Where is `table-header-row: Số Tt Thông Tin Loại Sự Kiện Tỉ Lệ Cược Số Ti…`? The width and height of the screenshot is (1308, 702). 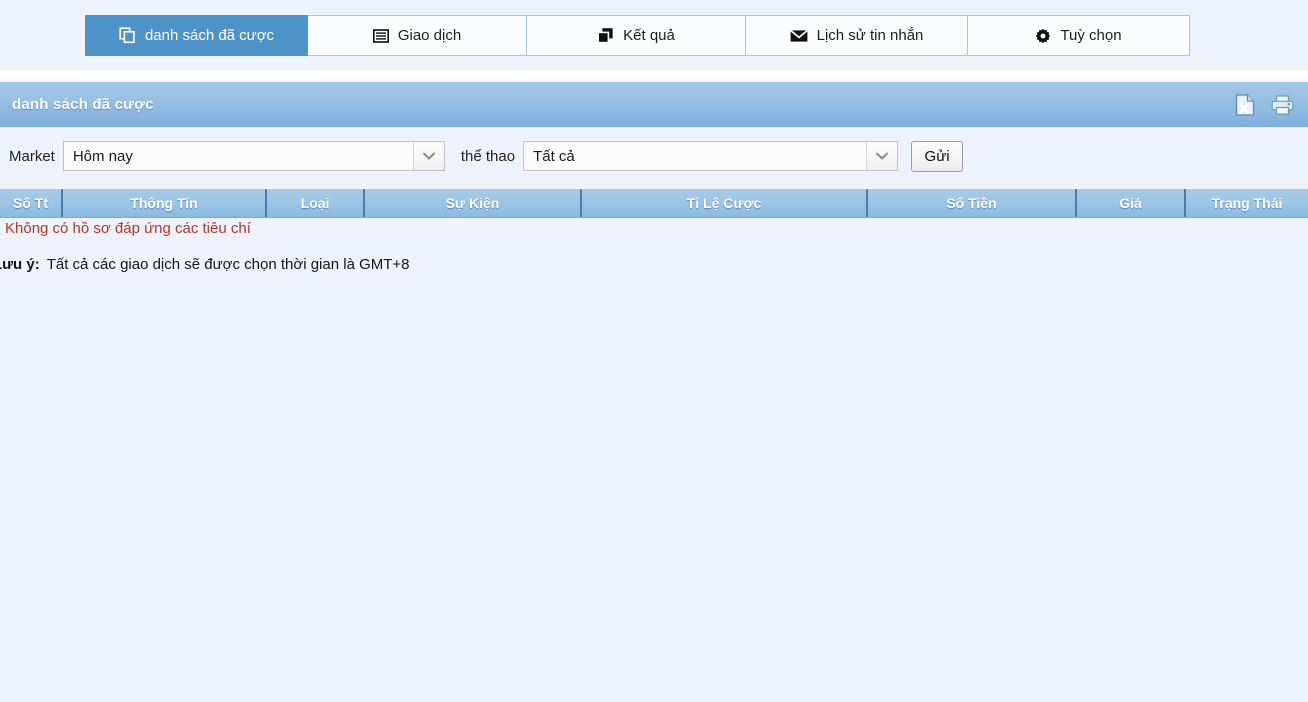 table-header-row: Số Tt Thông Tin Loại Sự Kiện Tỉ Lệ Cược Số Ti… is located at coordinates (654, 203).